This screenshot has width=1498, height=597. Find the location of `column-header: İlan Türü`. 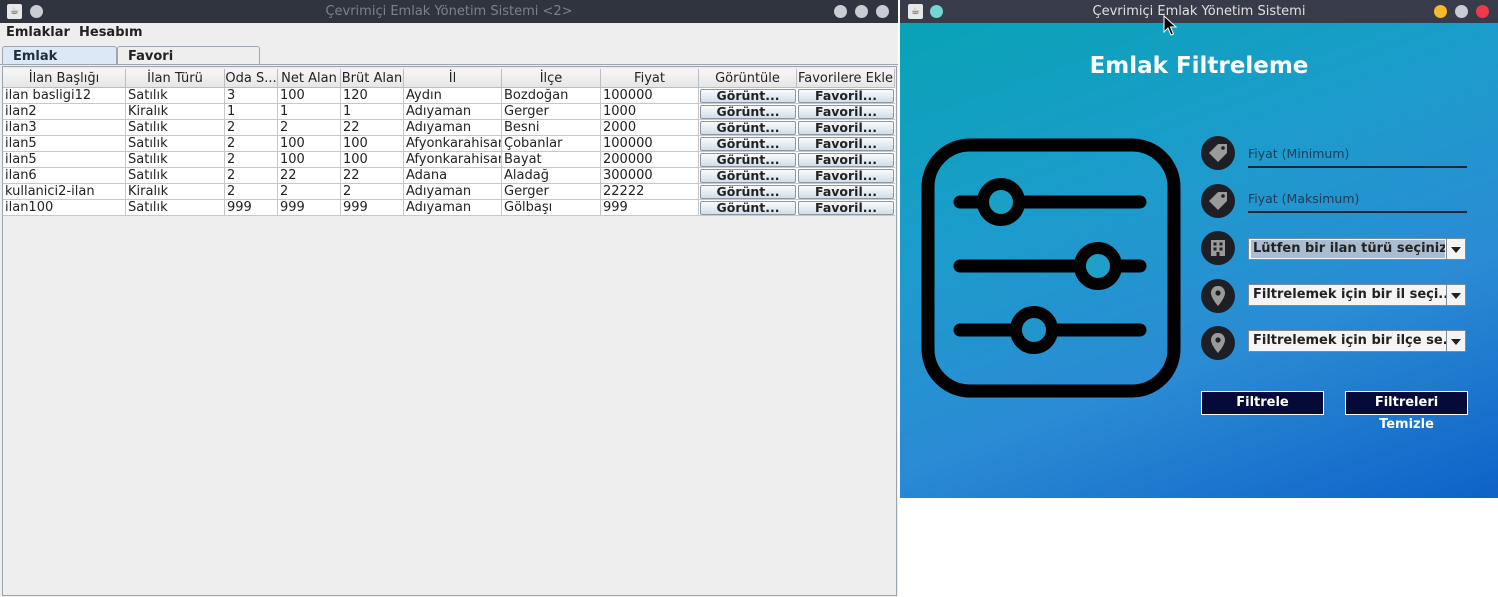

column-header: İlan Türü is located at coordinates (175, 78).